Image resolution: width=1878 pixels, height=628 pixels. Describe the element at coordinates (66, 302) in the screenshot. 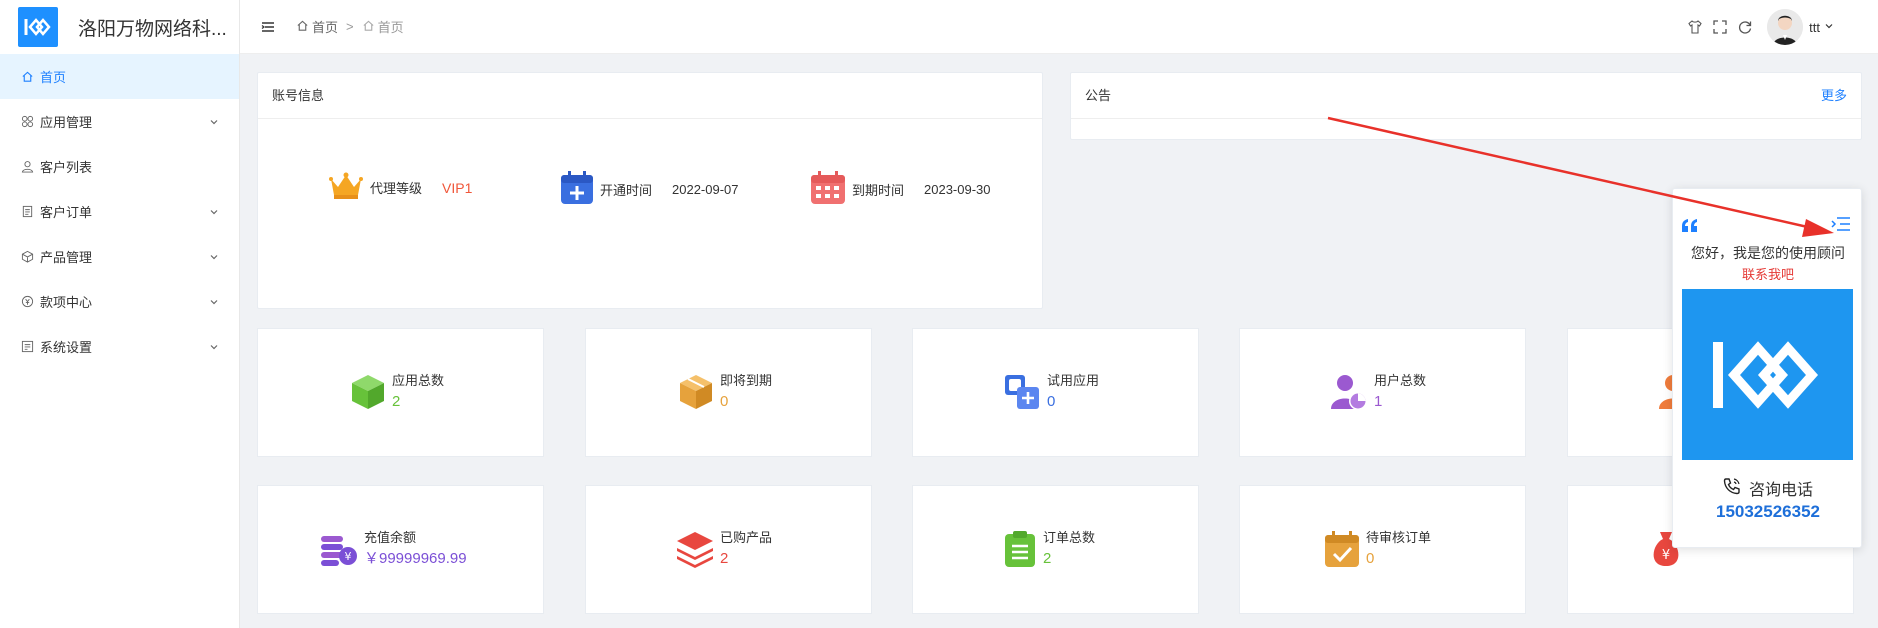

I see `sidebar-item-label: 款项中心` at that location.